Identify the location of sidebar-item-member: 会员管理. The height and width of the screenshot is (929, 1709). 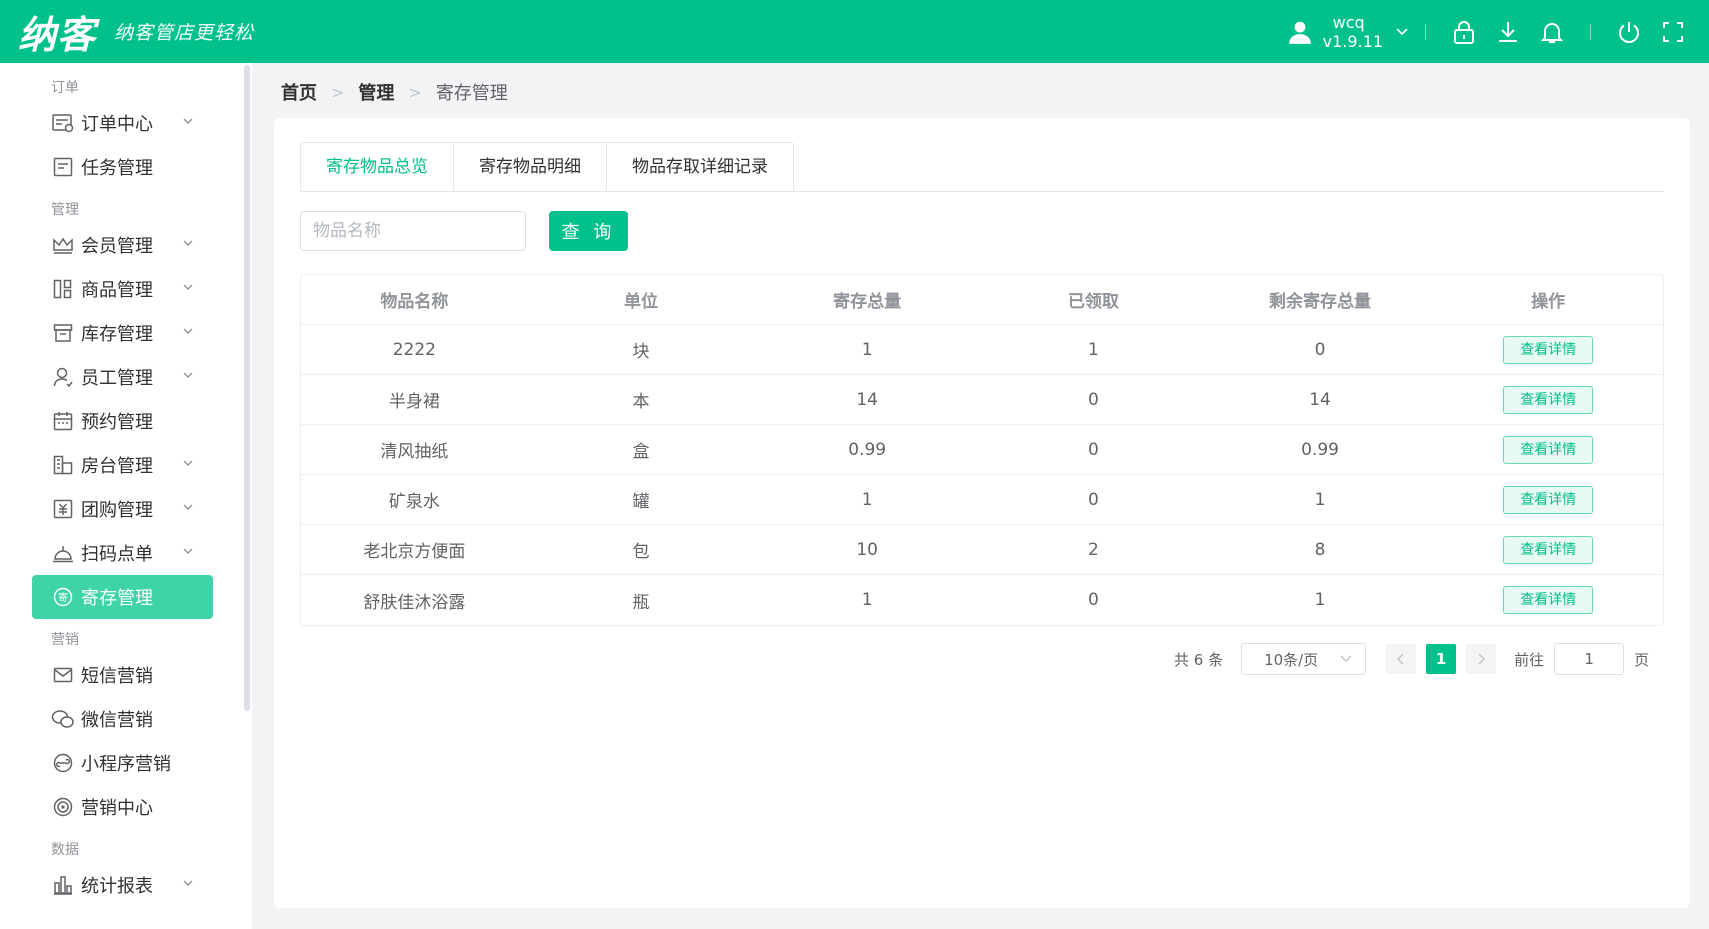
(126, 245).